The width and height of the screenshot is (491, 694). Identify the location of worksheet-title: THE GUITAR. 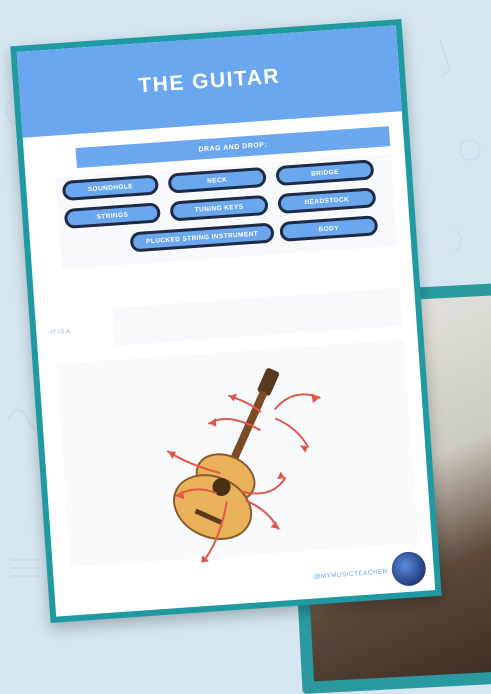
(209, 81).